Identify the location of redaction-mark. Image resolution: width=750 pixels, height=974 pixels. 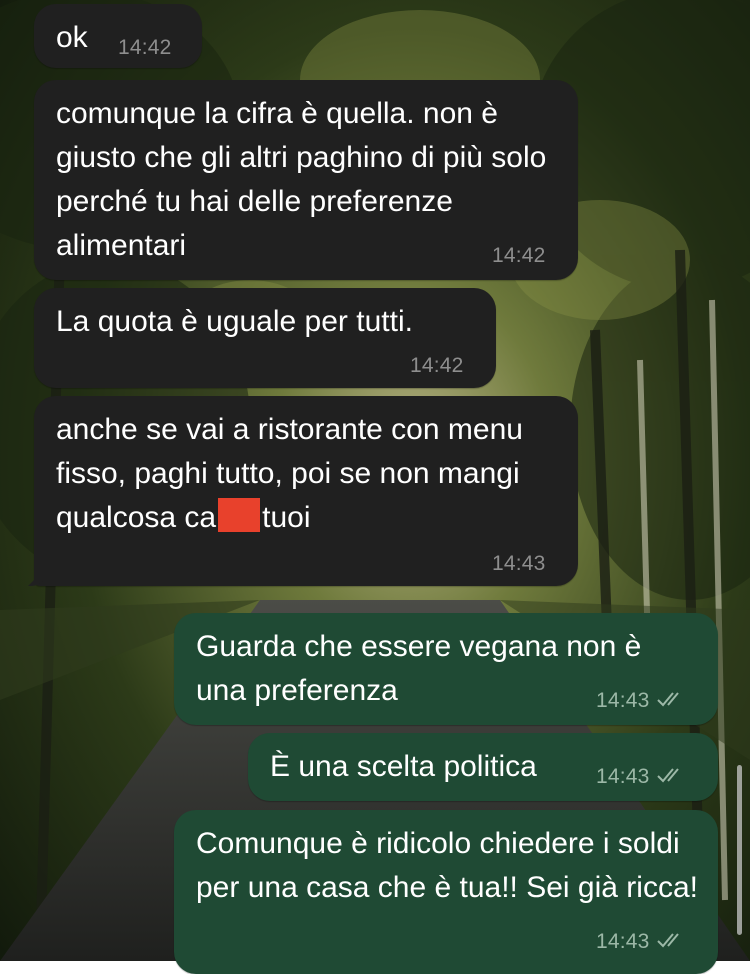
(239, 515).